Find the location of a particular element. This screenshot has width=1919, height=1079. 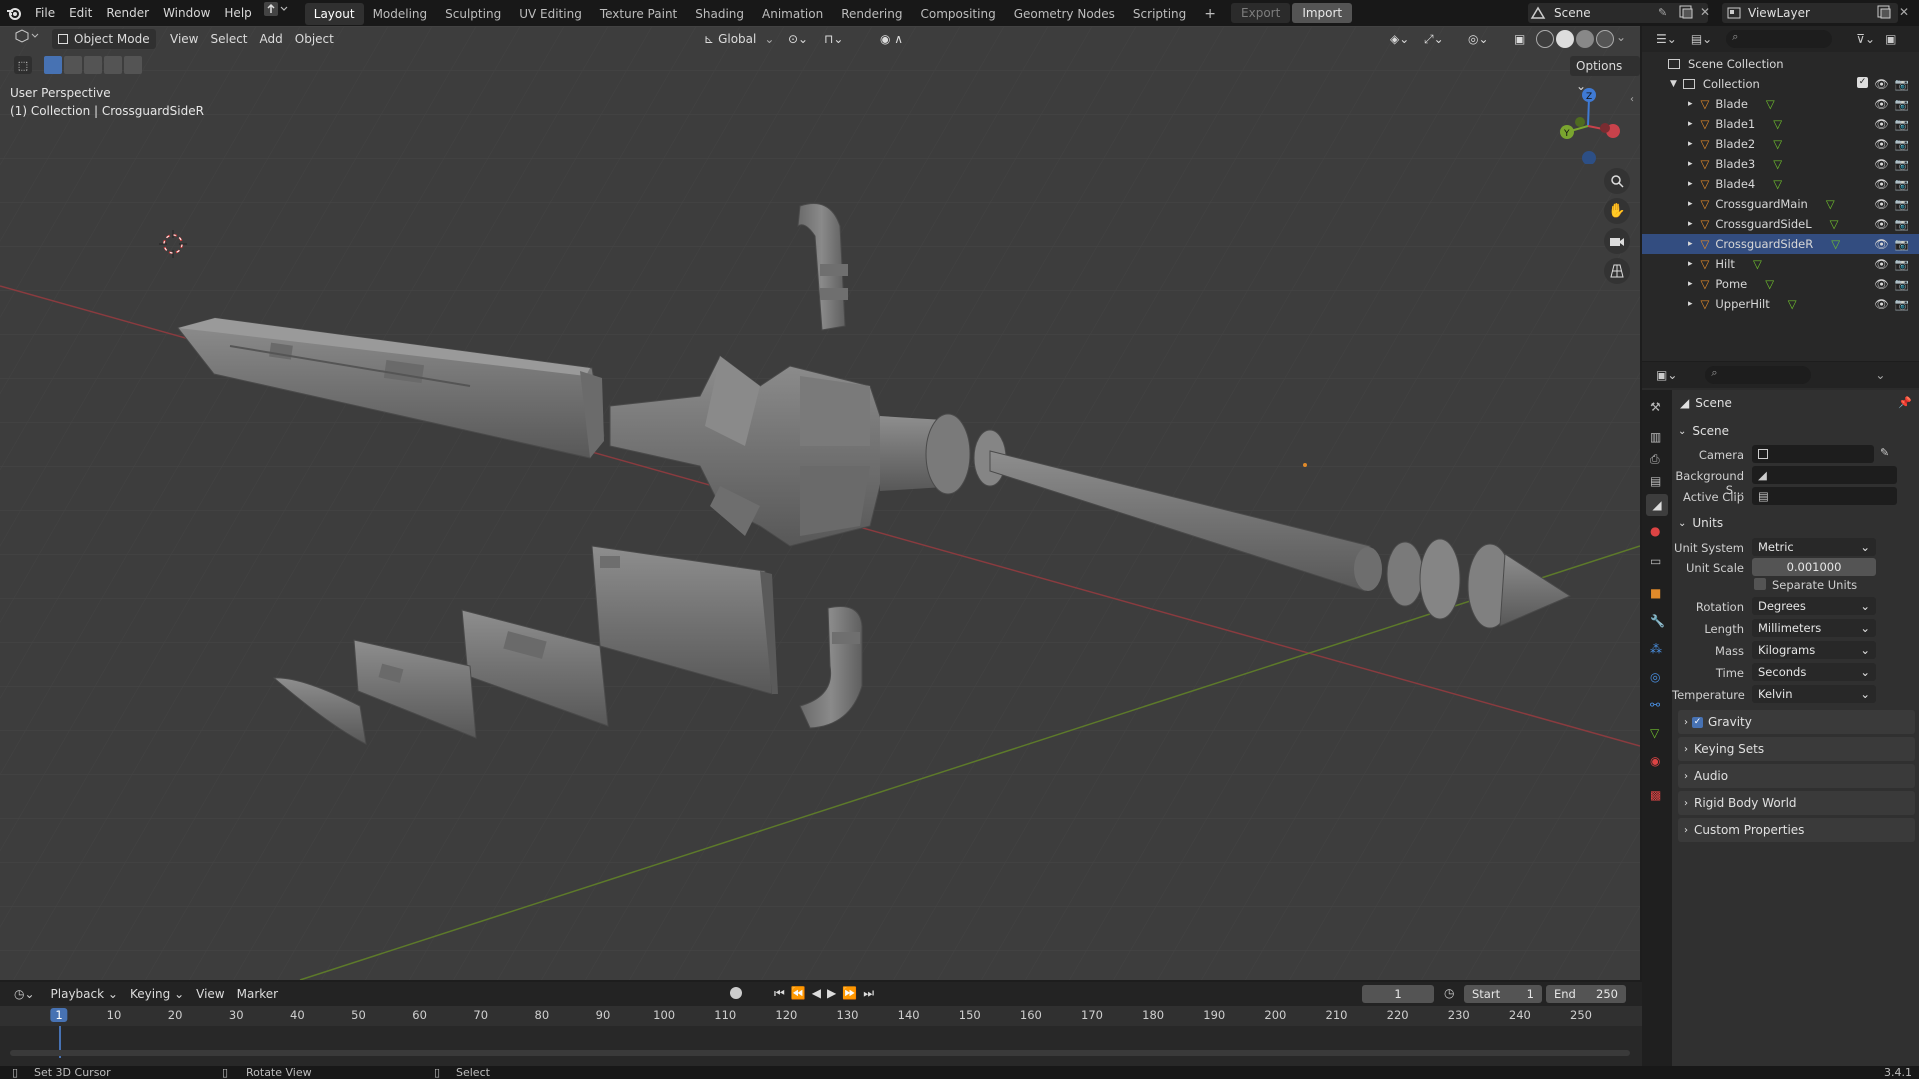

tab-texture-paint: Texture Paint is located at coordinates (638, 14).